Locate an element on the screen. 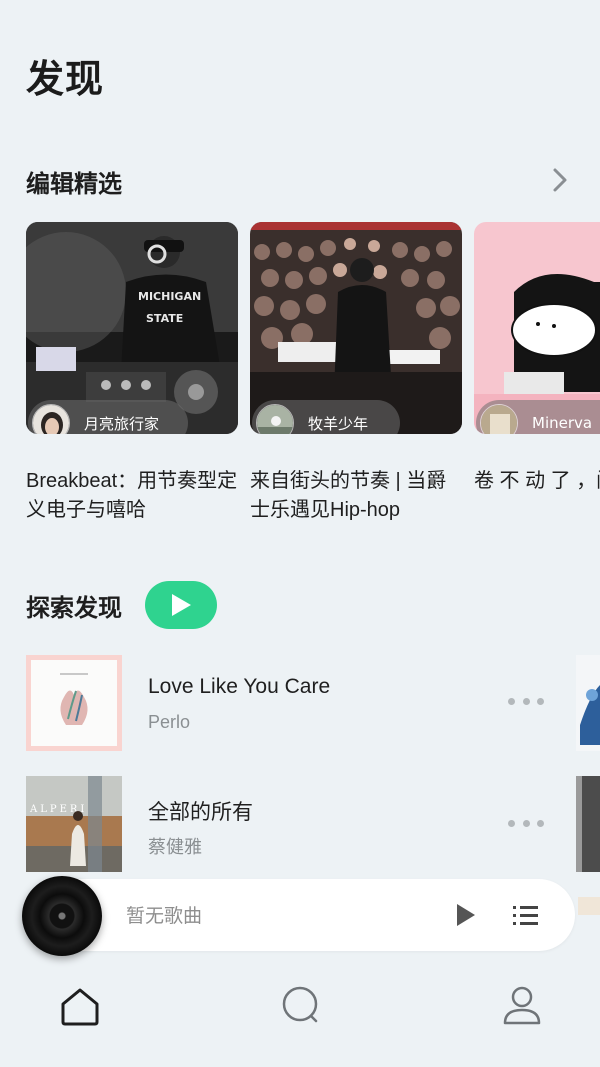  song-artist: 蔡健雅 is located at coordinates (175, 847).